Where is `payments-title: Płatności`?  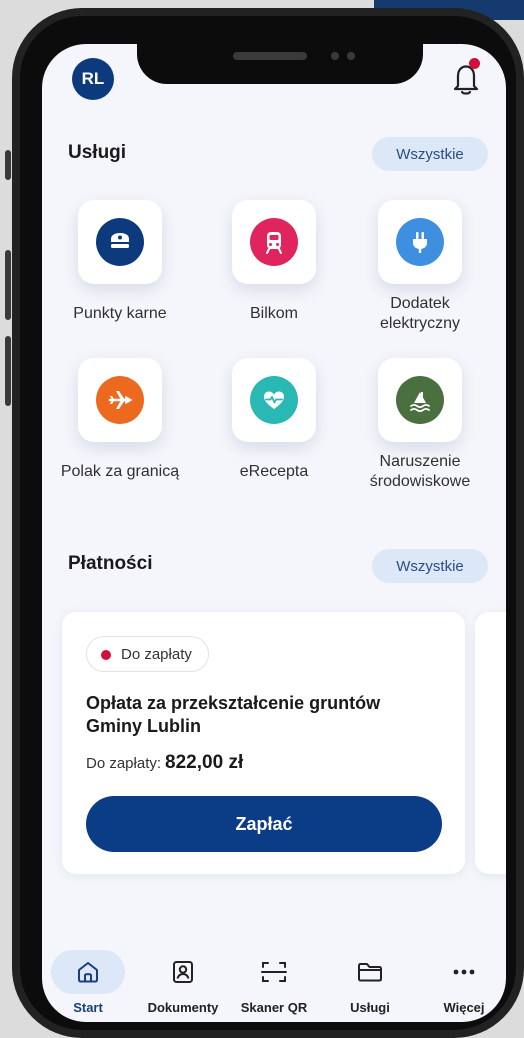 payments-title: Płatności is located at coordinates (110, 563).